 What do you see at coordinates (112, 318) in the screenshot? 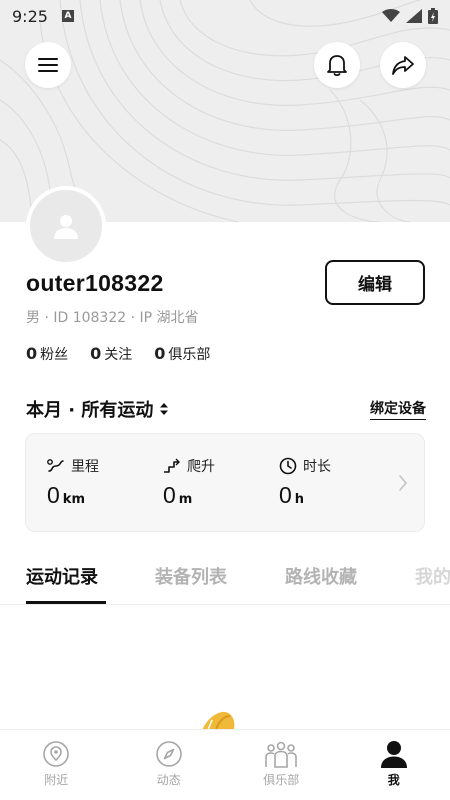
I see `profile-subinfo: 男 · ID 108322 · IP 湖北省` at bounding box center [112, 318].